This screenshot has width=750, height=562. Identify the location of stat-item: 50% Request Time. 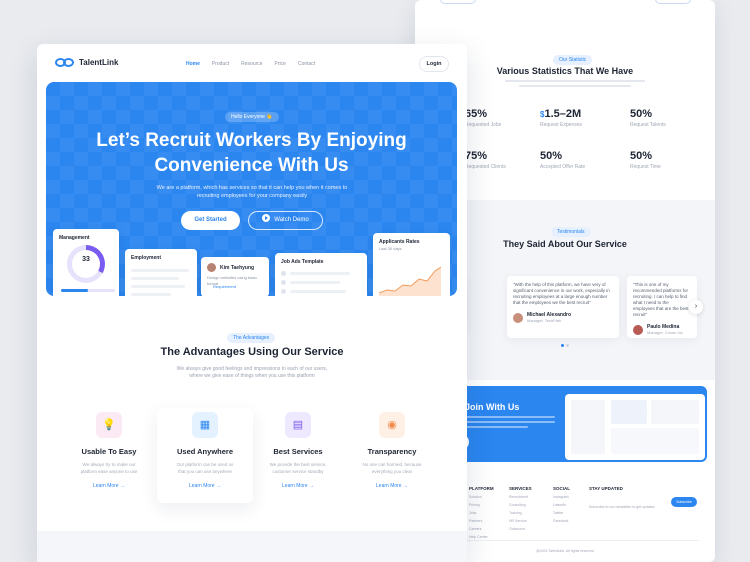
(645, 160).